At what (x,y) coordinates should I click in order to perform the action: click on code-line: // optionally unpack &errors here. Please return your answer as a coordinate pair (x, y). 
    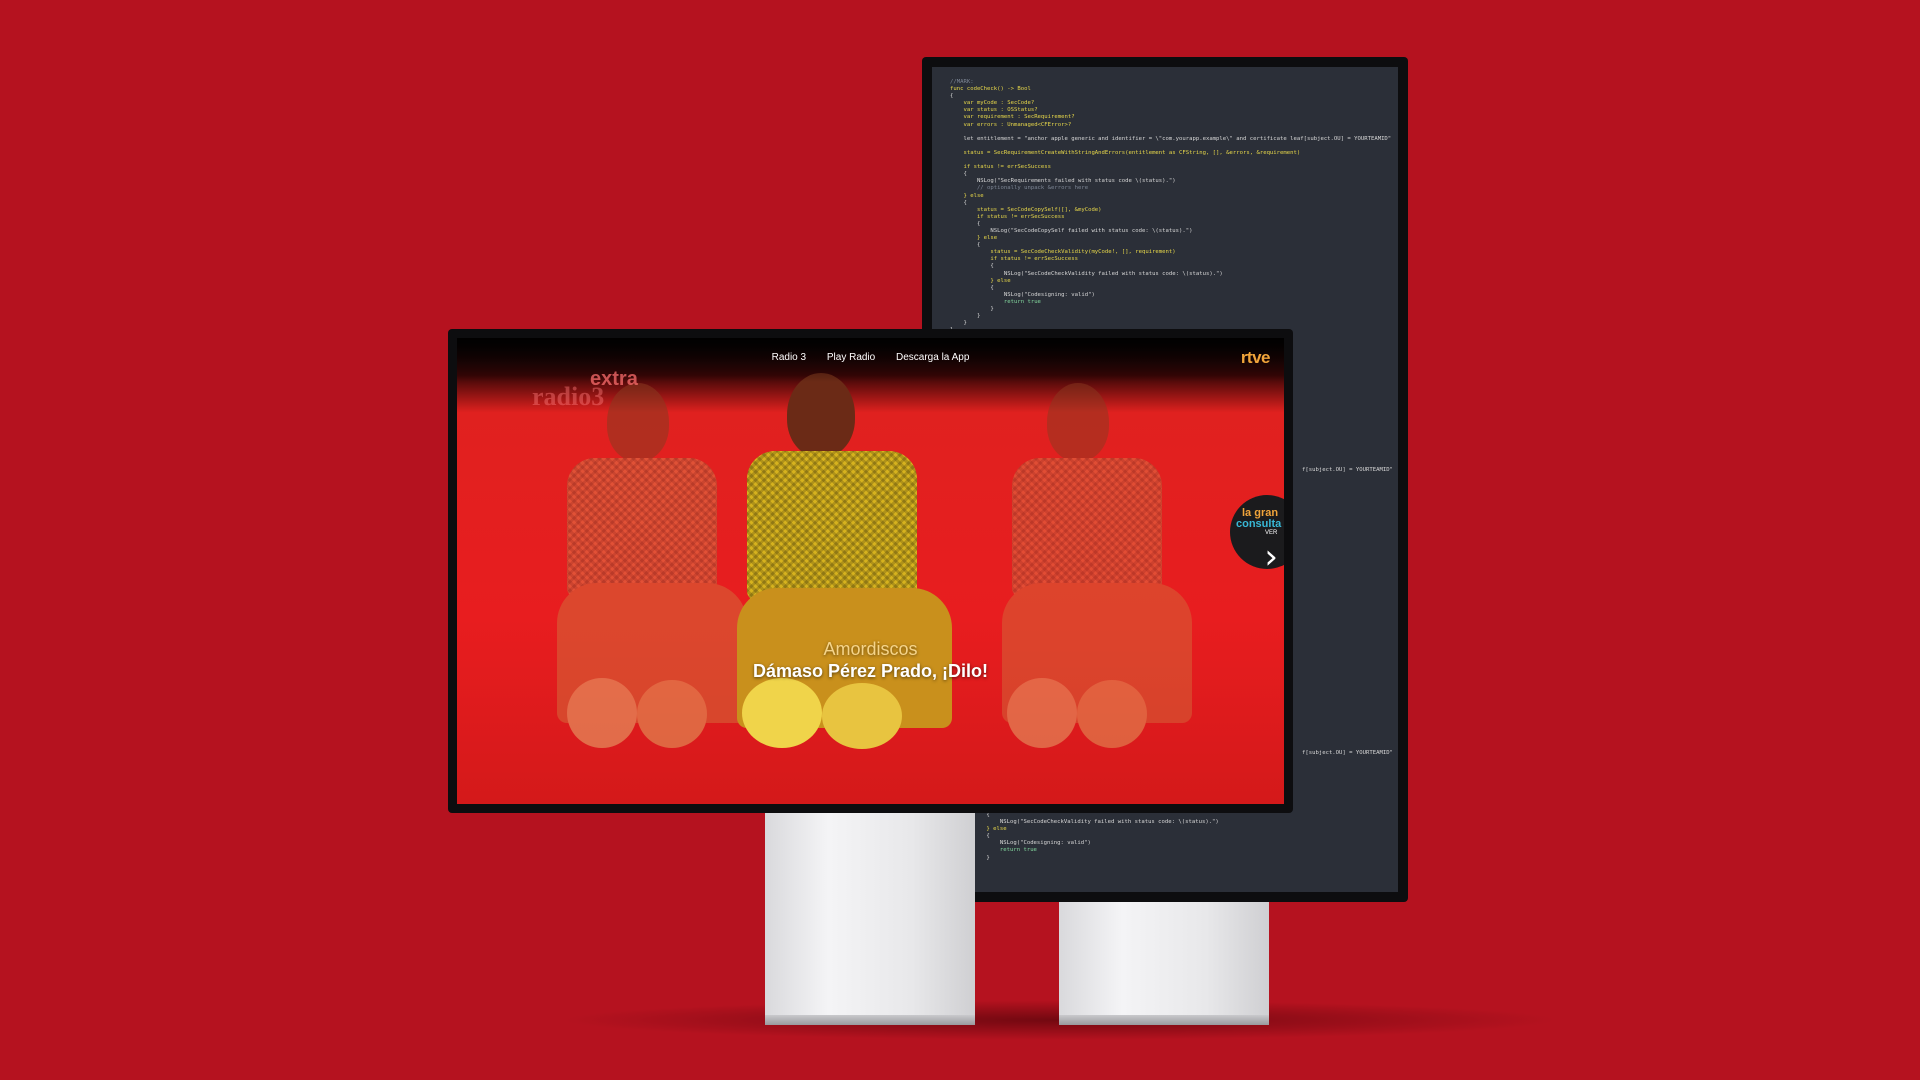
    Looking at the image, I should click on (1019, 188).